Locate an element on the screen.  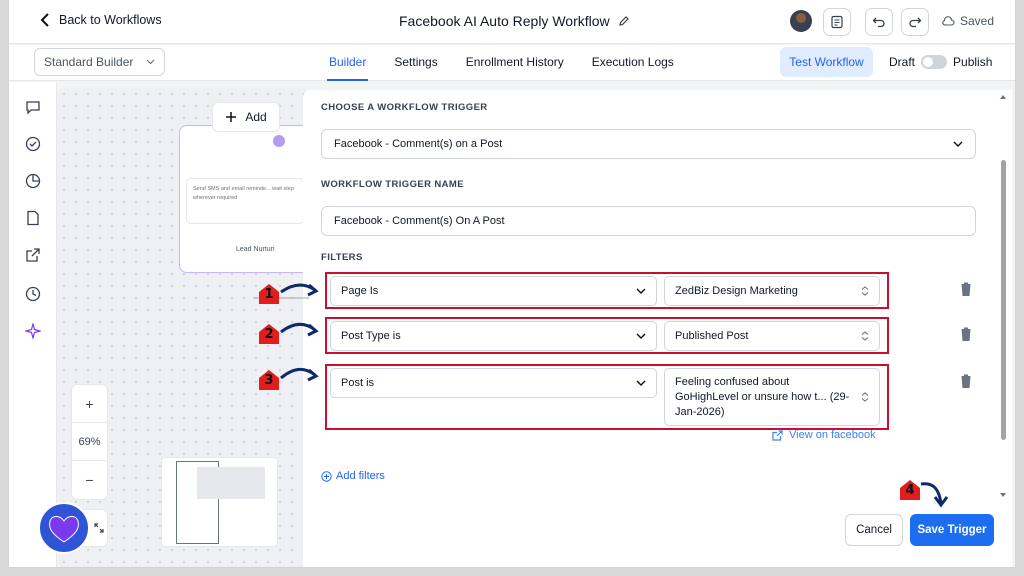
redo-icon is located at coordinates (915, 22).